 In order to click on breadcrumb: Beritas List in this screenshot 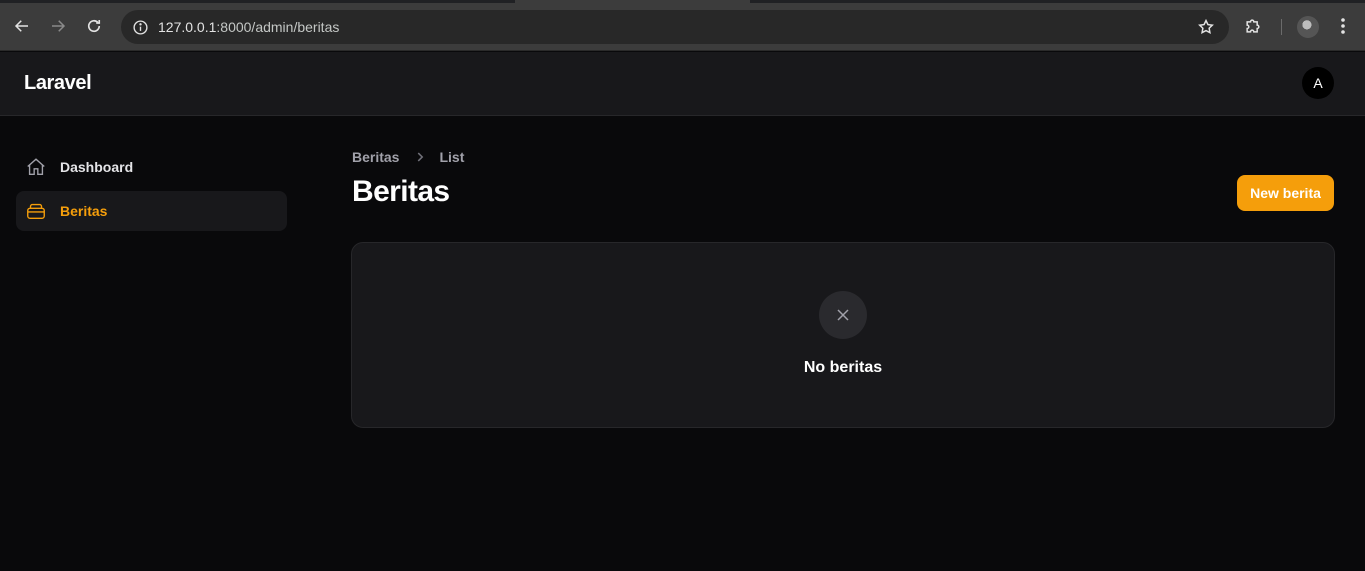, I will do `click(408, 157)`.